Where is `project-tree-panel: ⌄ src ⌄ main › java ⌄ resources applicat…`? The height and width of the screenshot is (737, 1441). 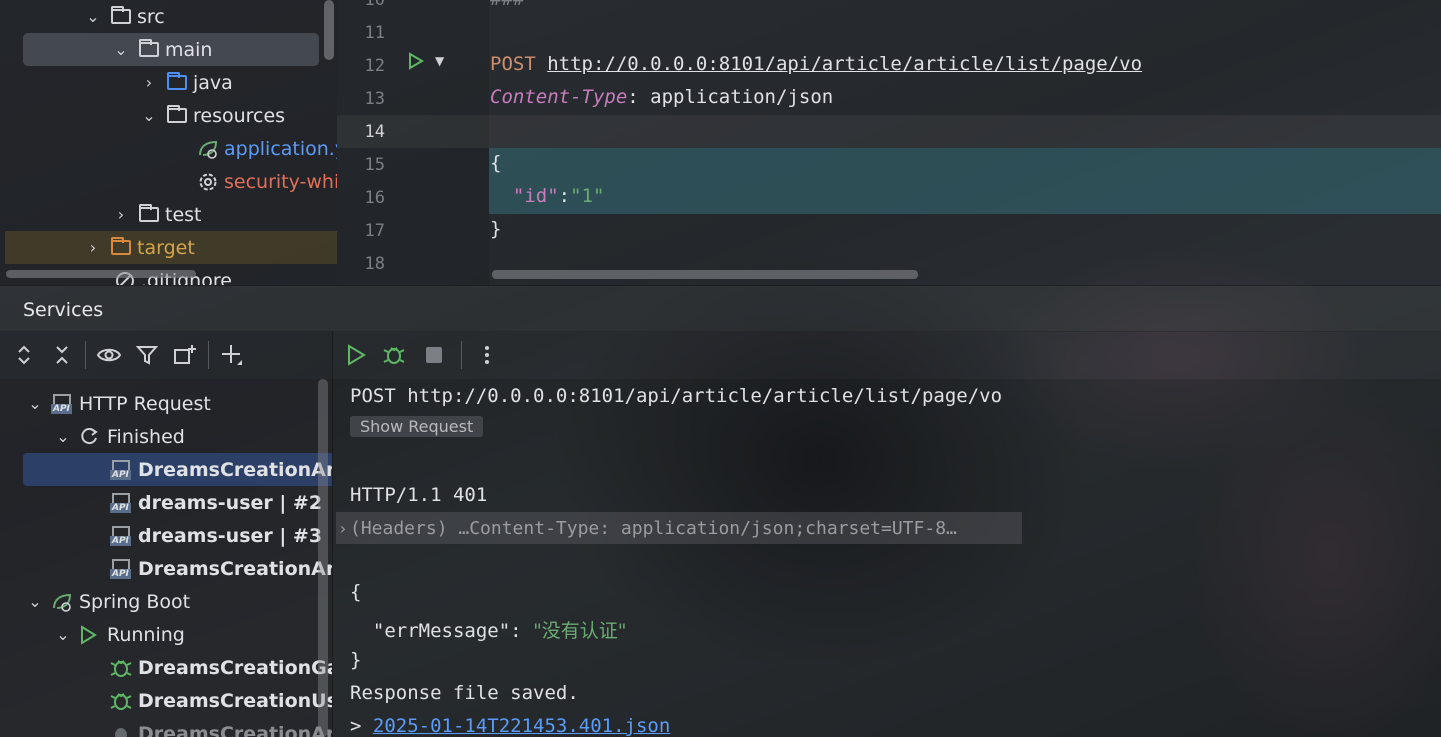
project-tree-panel: ⌄ src ⌄ main › java ⌄ resources applicat… is located at coordinates (168, 142).